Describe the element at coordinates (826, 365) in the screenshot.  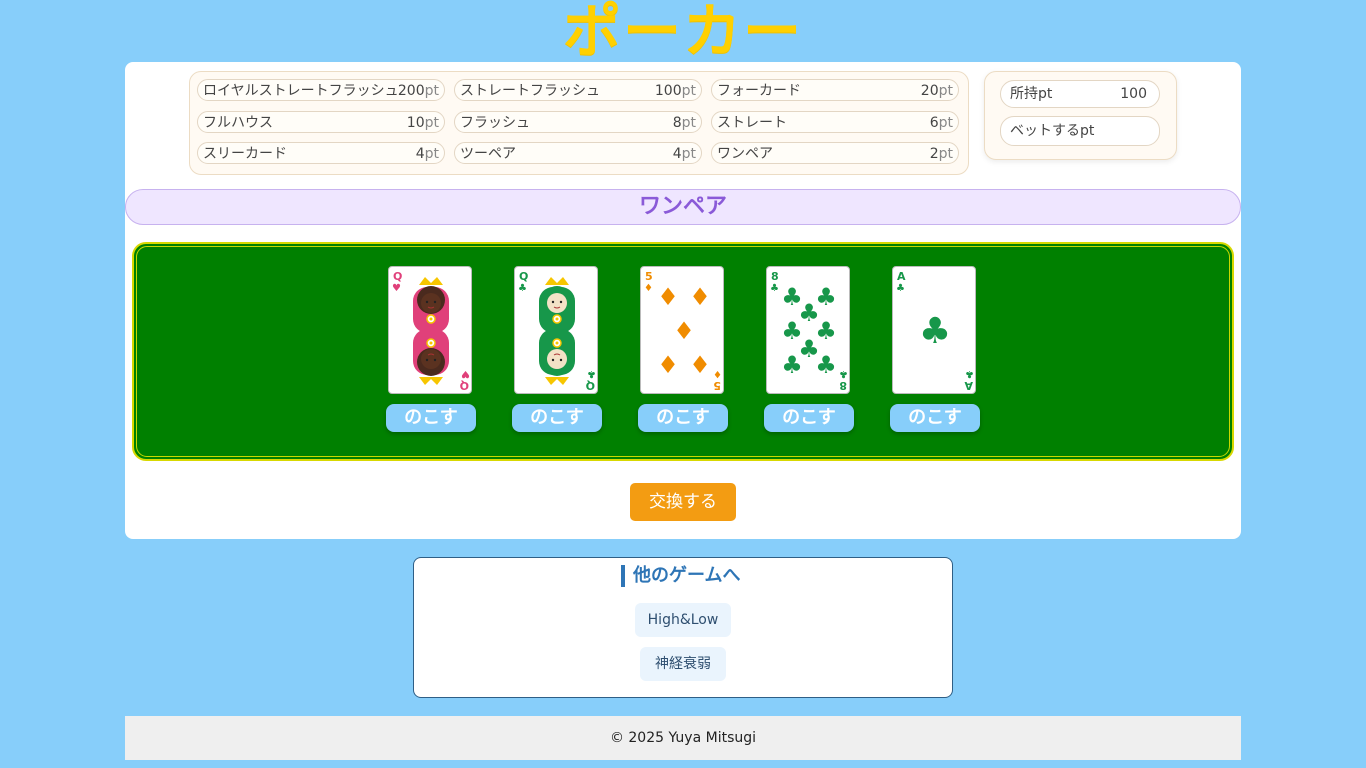
I see `card-pip-icon: ♣` at that location.